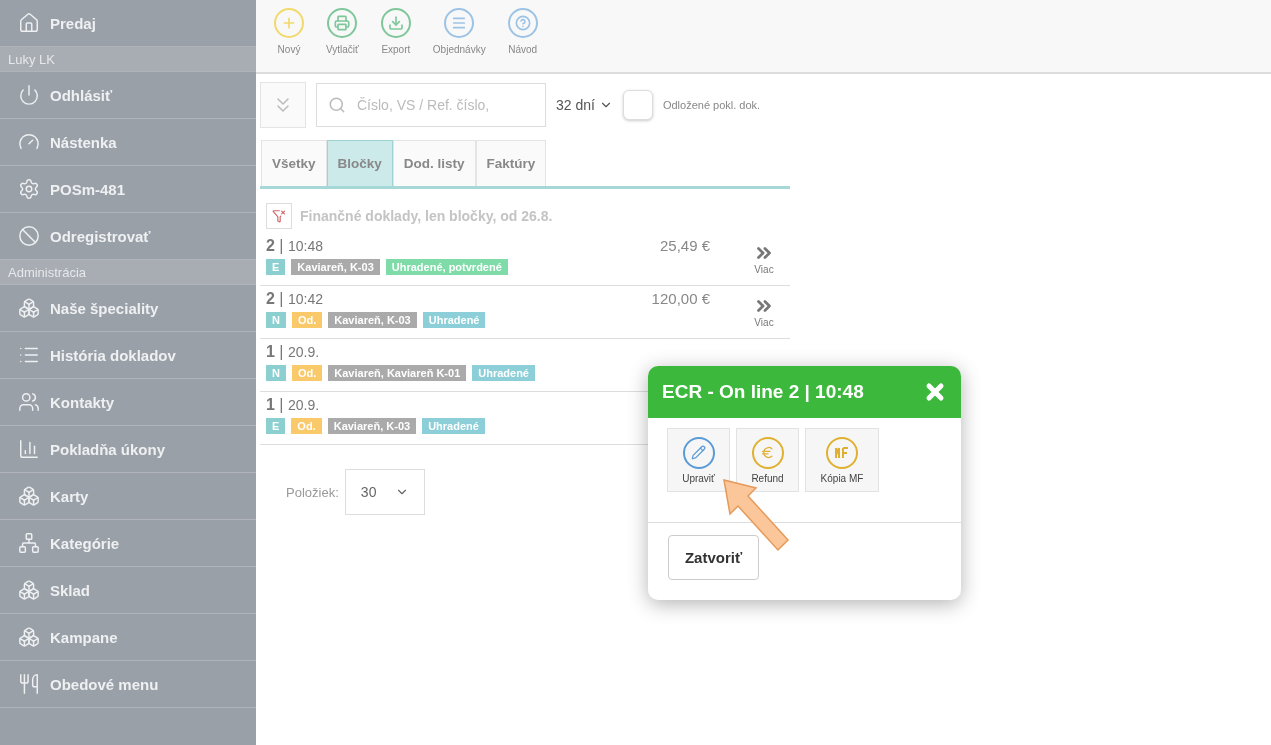 Image resolution: width=1271 pixels, height=745 pixels. What do you see at coordinates (128, 95) in the screenshot?
I see `sidebar-item: Odhlásiť` at bounding box center [128, 95].